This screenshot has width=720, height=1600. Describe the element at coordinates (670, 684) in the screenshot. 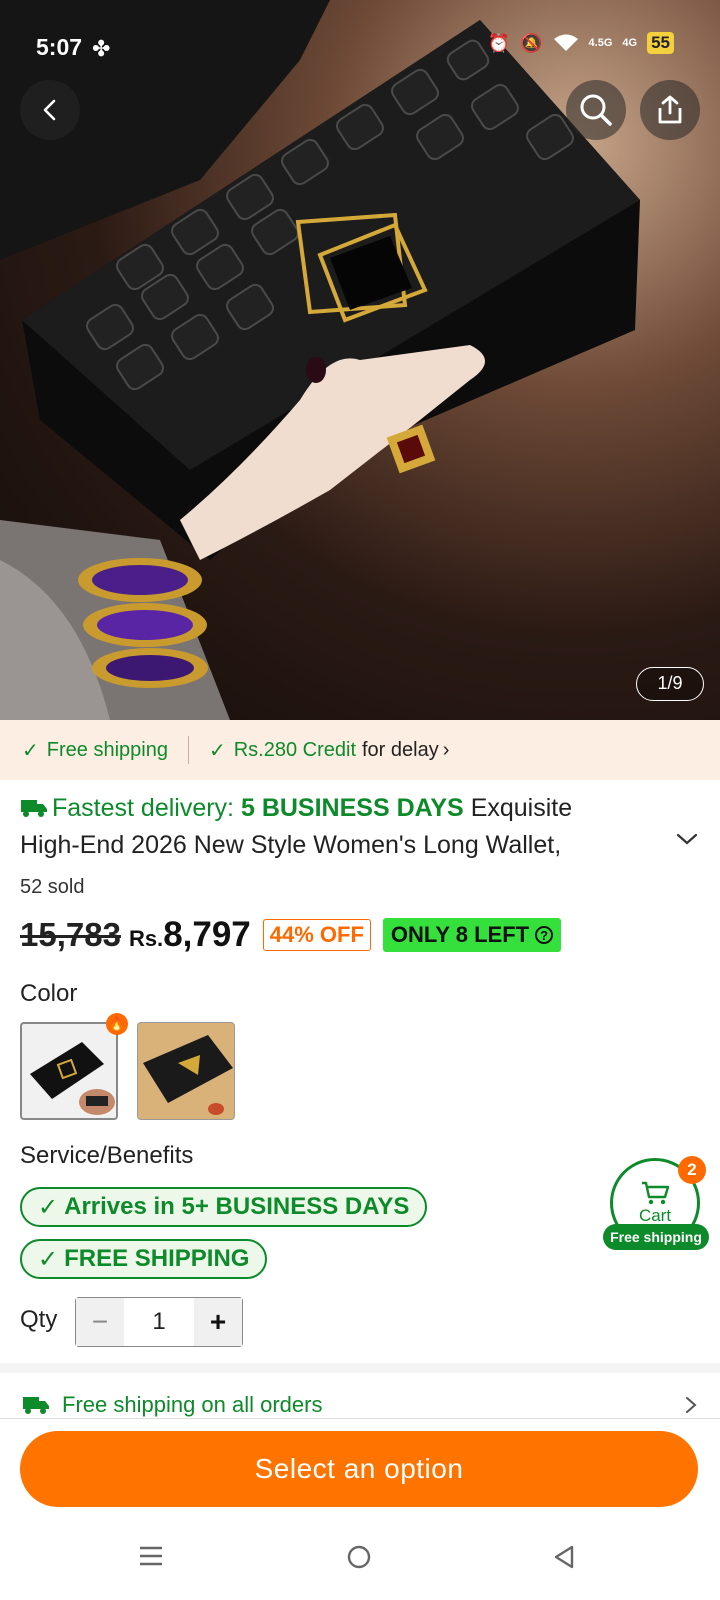

I see `image-counter: 1/9` at that location.